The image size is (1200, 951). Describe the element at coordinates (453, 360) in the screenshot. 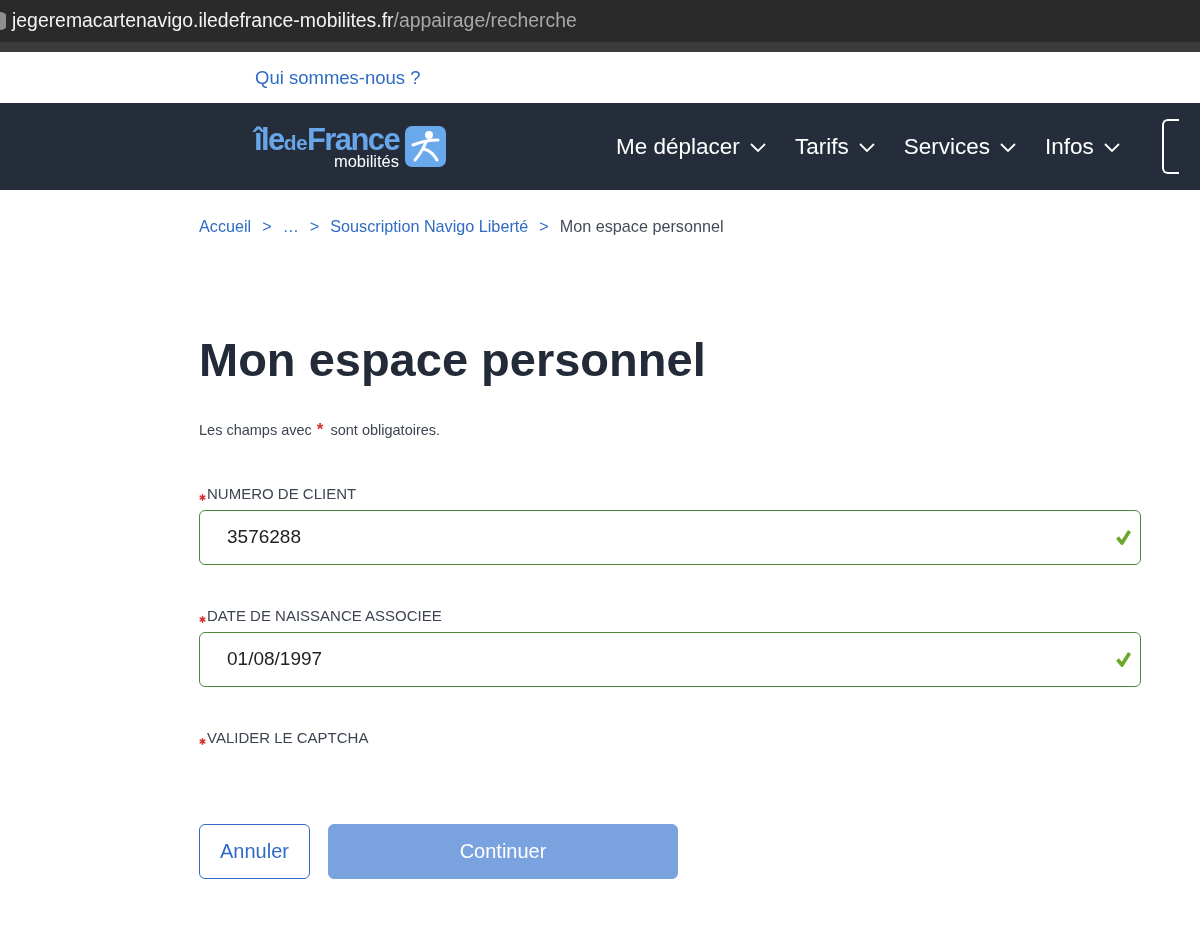

I see `page-title: Mon espace personnel` at that location.